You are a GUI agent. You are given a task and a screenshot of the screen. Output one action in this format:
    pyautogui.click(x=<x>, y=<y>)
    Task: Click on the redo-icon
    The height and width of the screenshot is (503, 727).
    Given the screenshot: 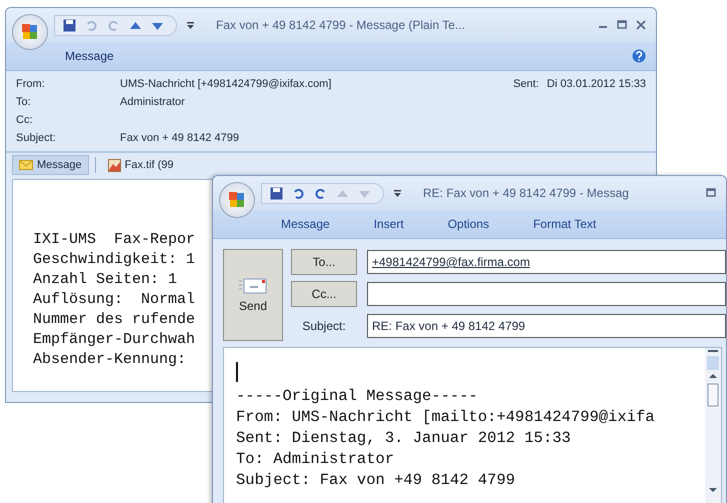 What is the action you would take?
    pyautogui.click(x=320, y=193)
    